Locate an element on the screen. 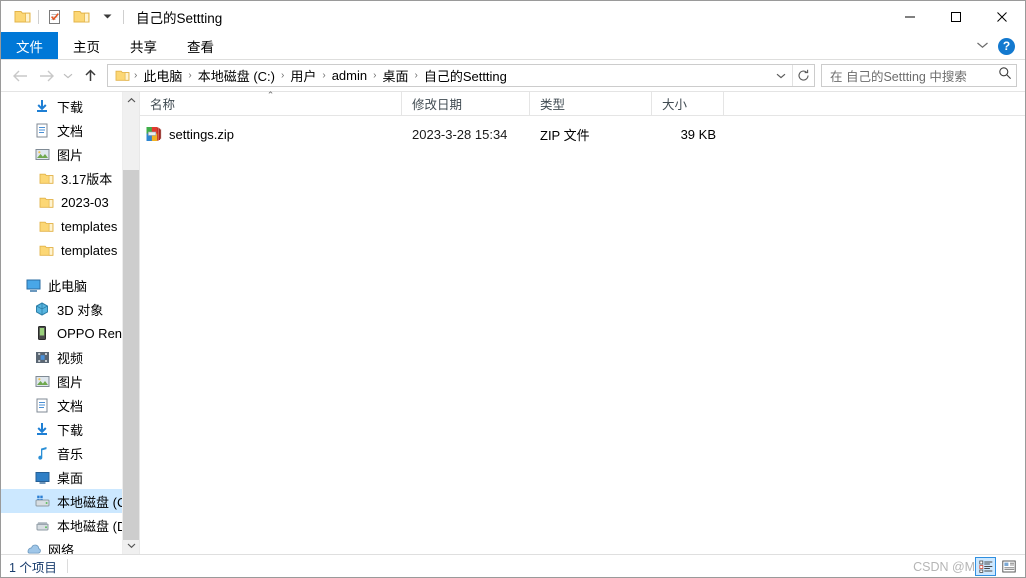 The height and width of the screenshot is (578, 1026). breadcrumb-item-2: 用户 is located at coordinates (303, 75).